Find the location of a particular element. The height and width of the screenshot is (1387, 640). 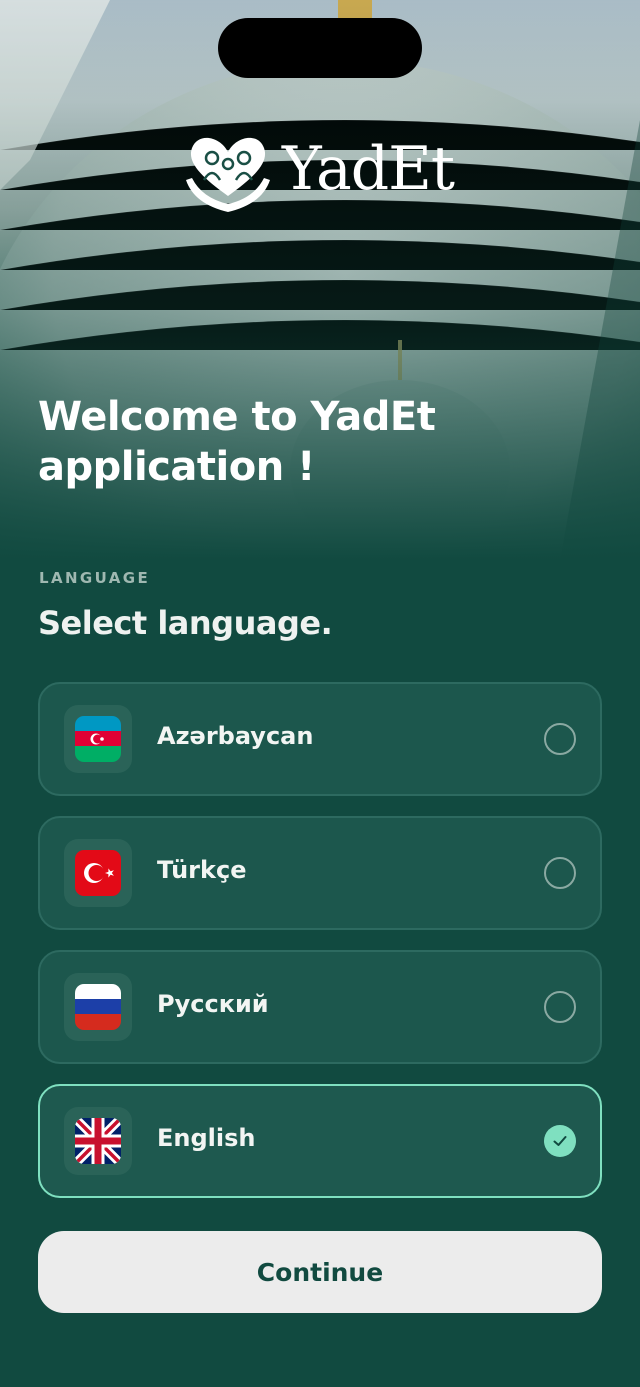

heart-hands-family-icon is located at coordinates (228, 174).